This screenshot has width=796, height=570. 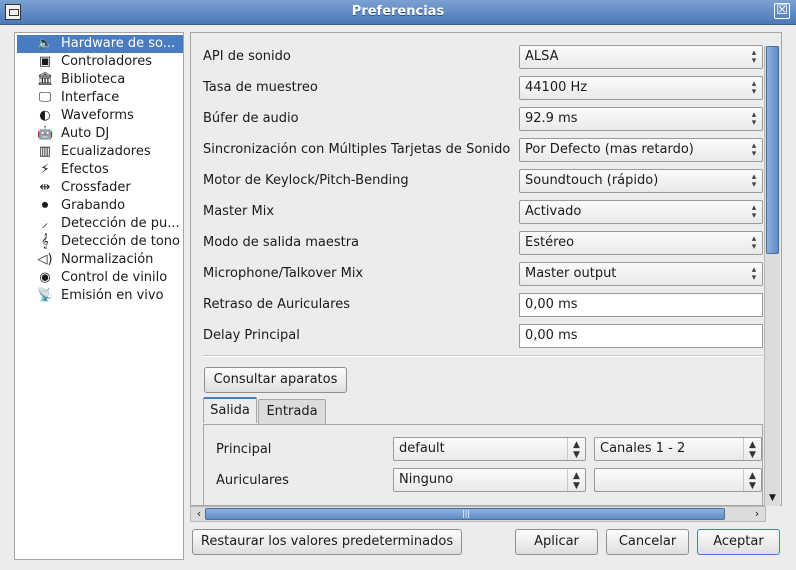 I want to click on setting-combobox: Master output ▴ ▾, so click(x=641, y=274).